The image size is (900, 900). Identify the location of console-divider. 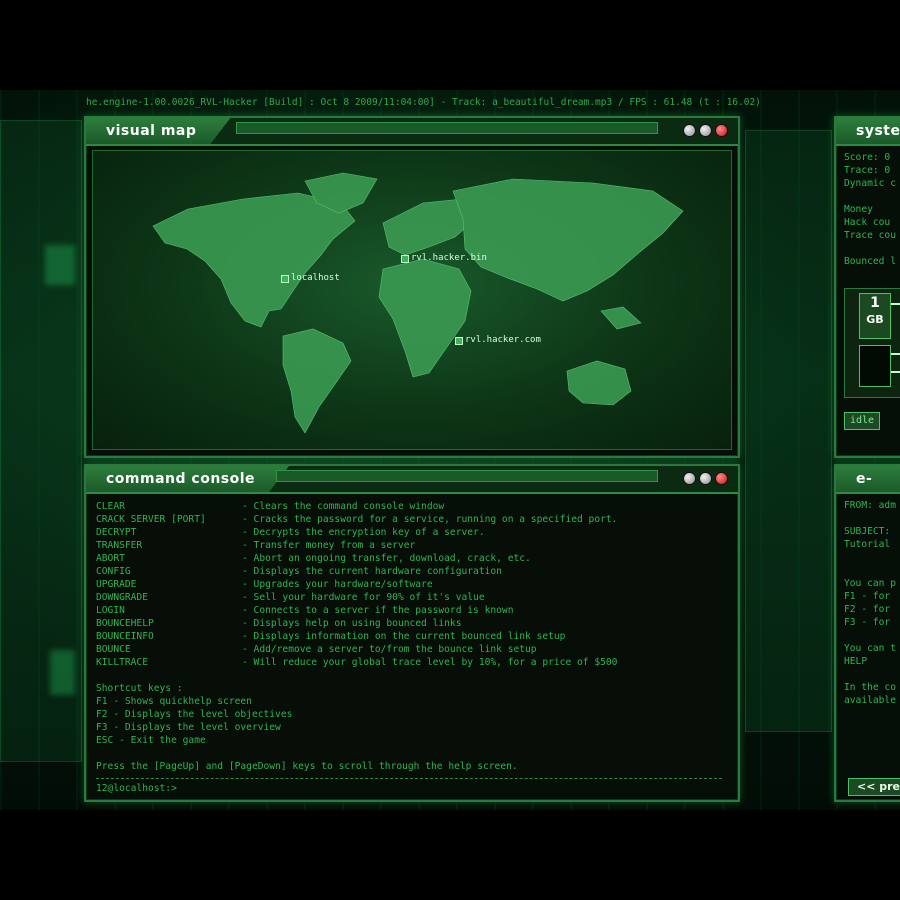
(409, 778).